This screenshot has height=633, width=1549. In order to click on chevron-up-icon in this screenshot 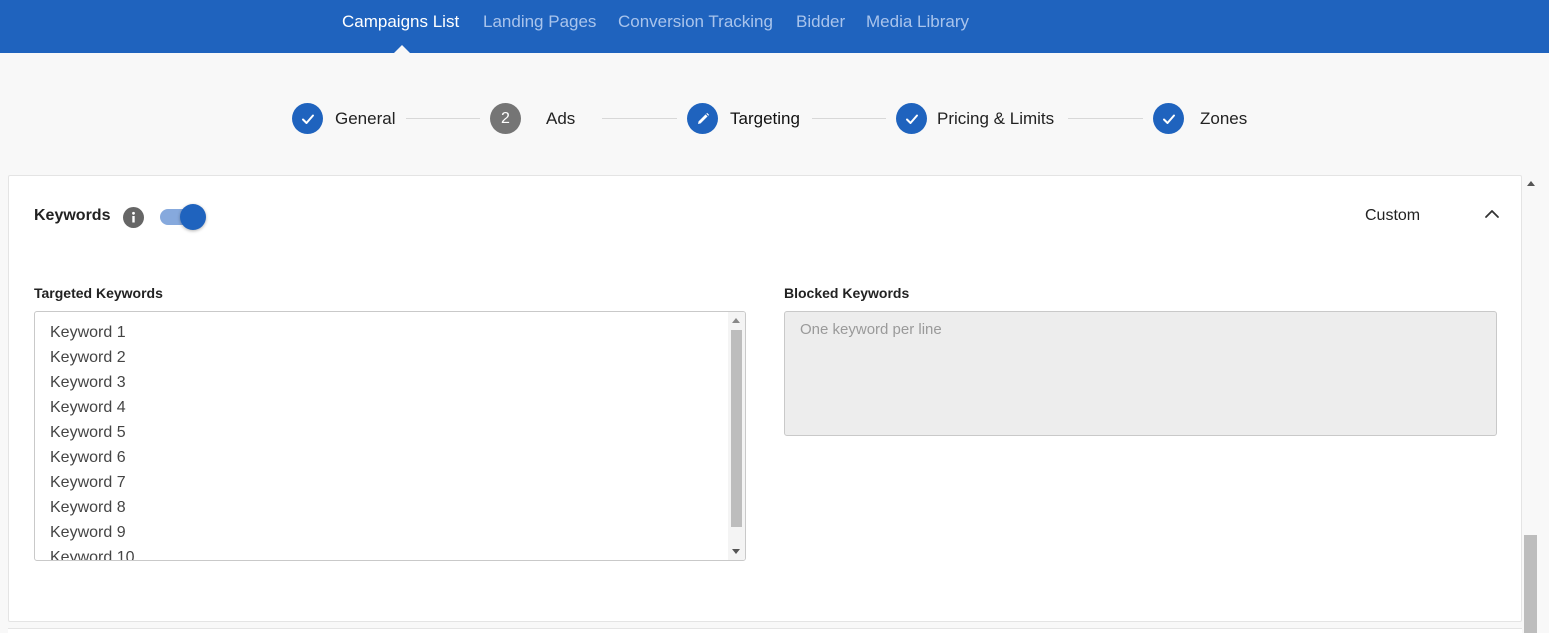, I will do `click(1492, 214)`.